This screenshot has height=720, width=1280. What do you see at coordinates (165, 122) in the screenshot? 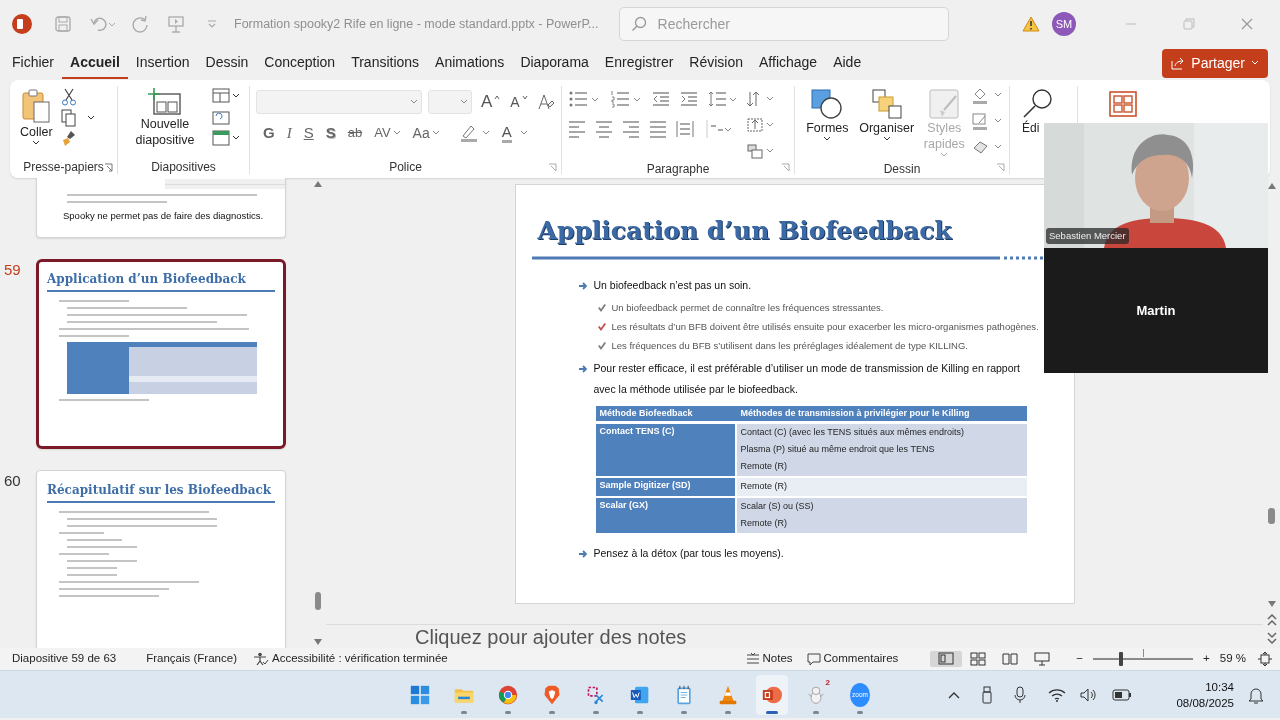
I see `new-slide-button: Nouvelle diapositive` at bounding box center [165, 122].